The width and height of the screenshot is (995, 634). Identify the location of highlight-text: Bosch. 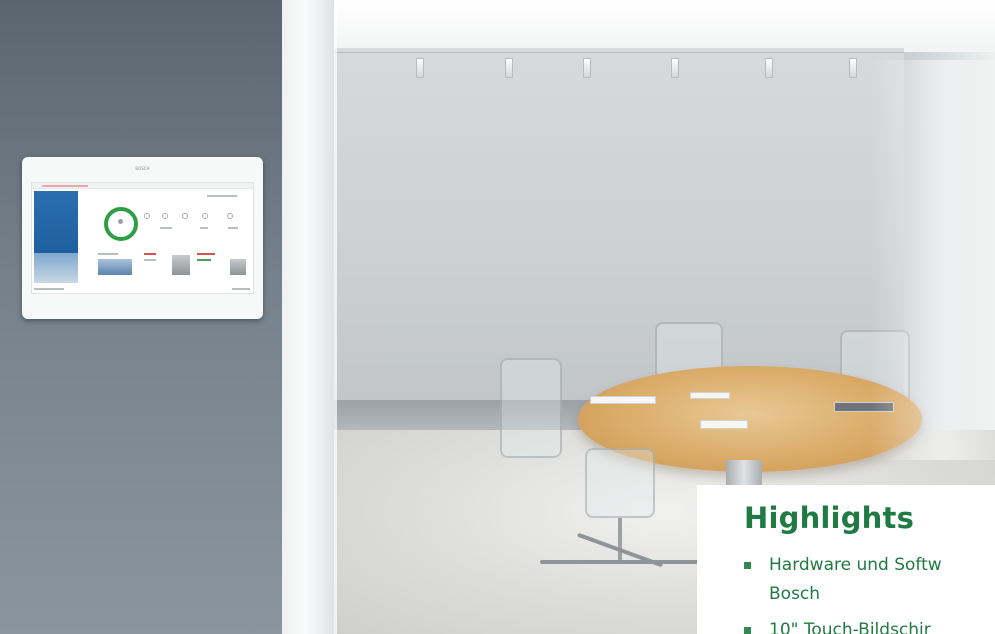
(795, 594).